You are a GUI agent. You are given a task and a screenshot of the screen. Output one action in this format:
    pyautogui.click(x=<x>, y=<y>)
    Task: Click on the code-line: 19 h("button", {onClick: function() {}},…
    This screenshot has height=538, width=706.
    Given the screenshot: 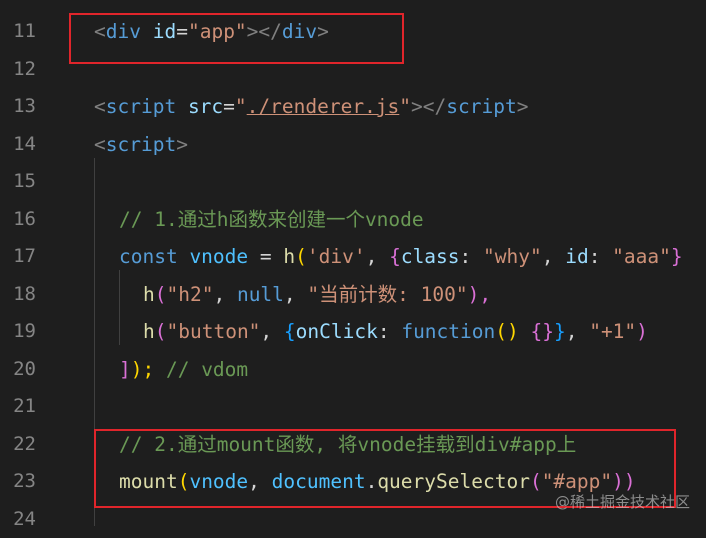 What is the action you would take?
    pyautogui.click(x=353, y=332)
    